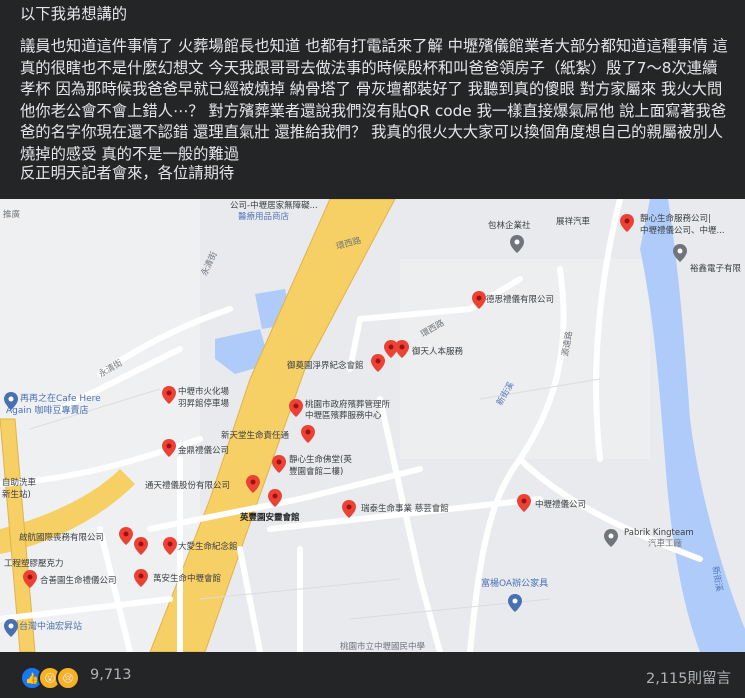  I want to click on map-label-pushcar: 推廣, so click(12, 215).